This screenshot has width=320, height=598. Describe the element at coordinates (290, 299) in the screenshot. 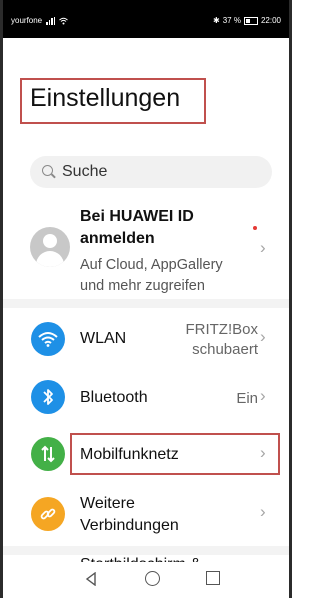

I see `right-frame-border` at that location.